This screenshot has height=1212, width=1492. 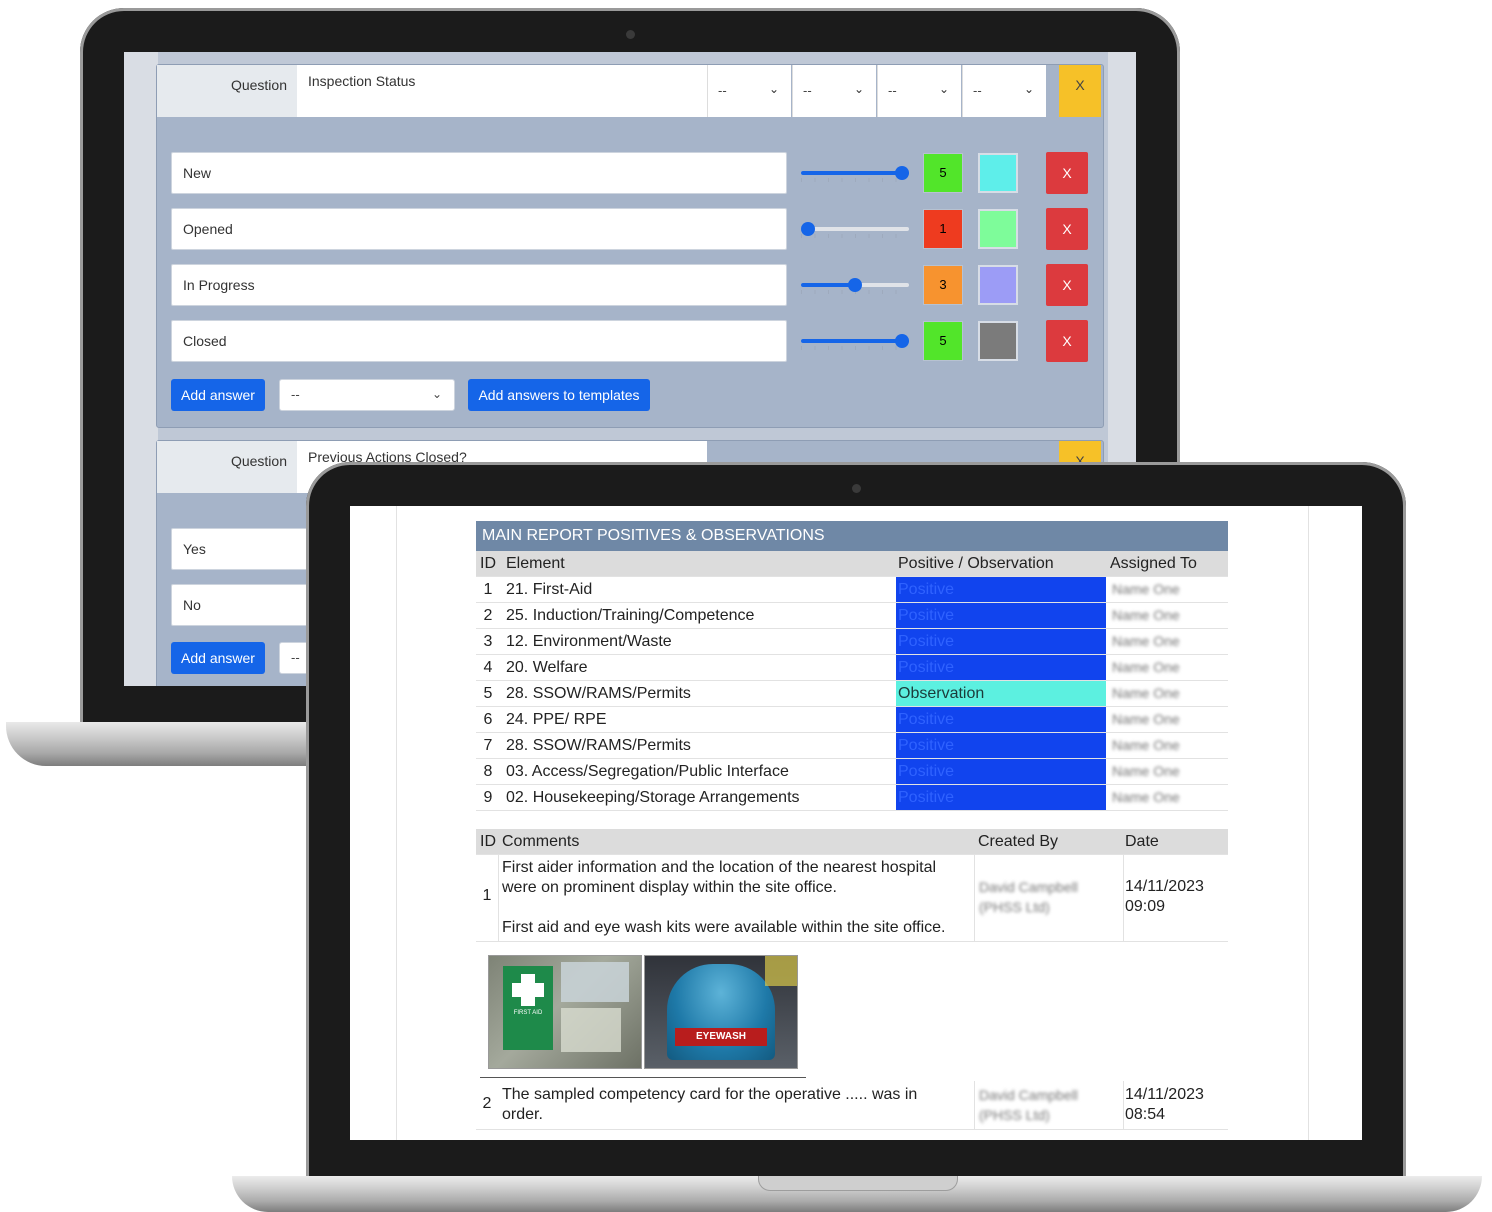 What do you see at coordinates (488, 771) in the screenshot?
I see `row-id: 8` at bounding box center [488, 771].